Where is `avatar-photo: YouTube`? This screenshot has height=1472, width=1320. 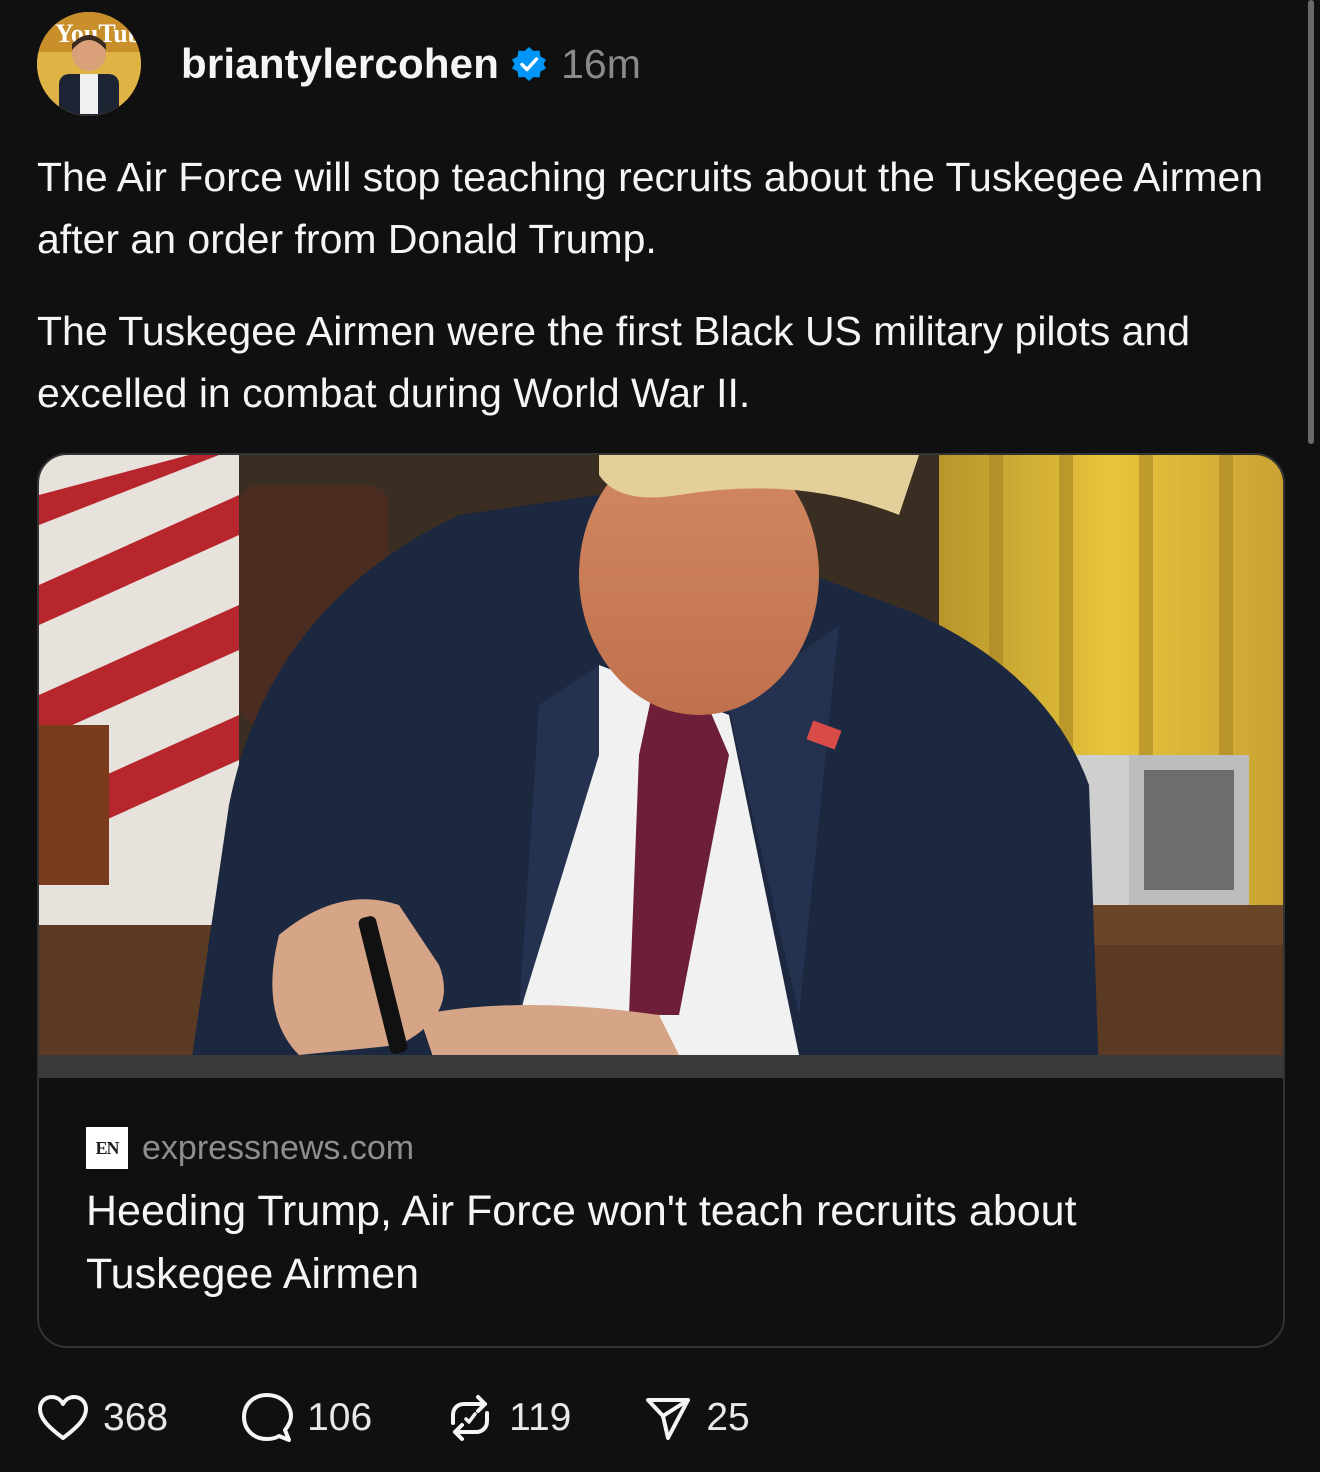 avatar-photo: YouTube is located at coordinates (89, 64).